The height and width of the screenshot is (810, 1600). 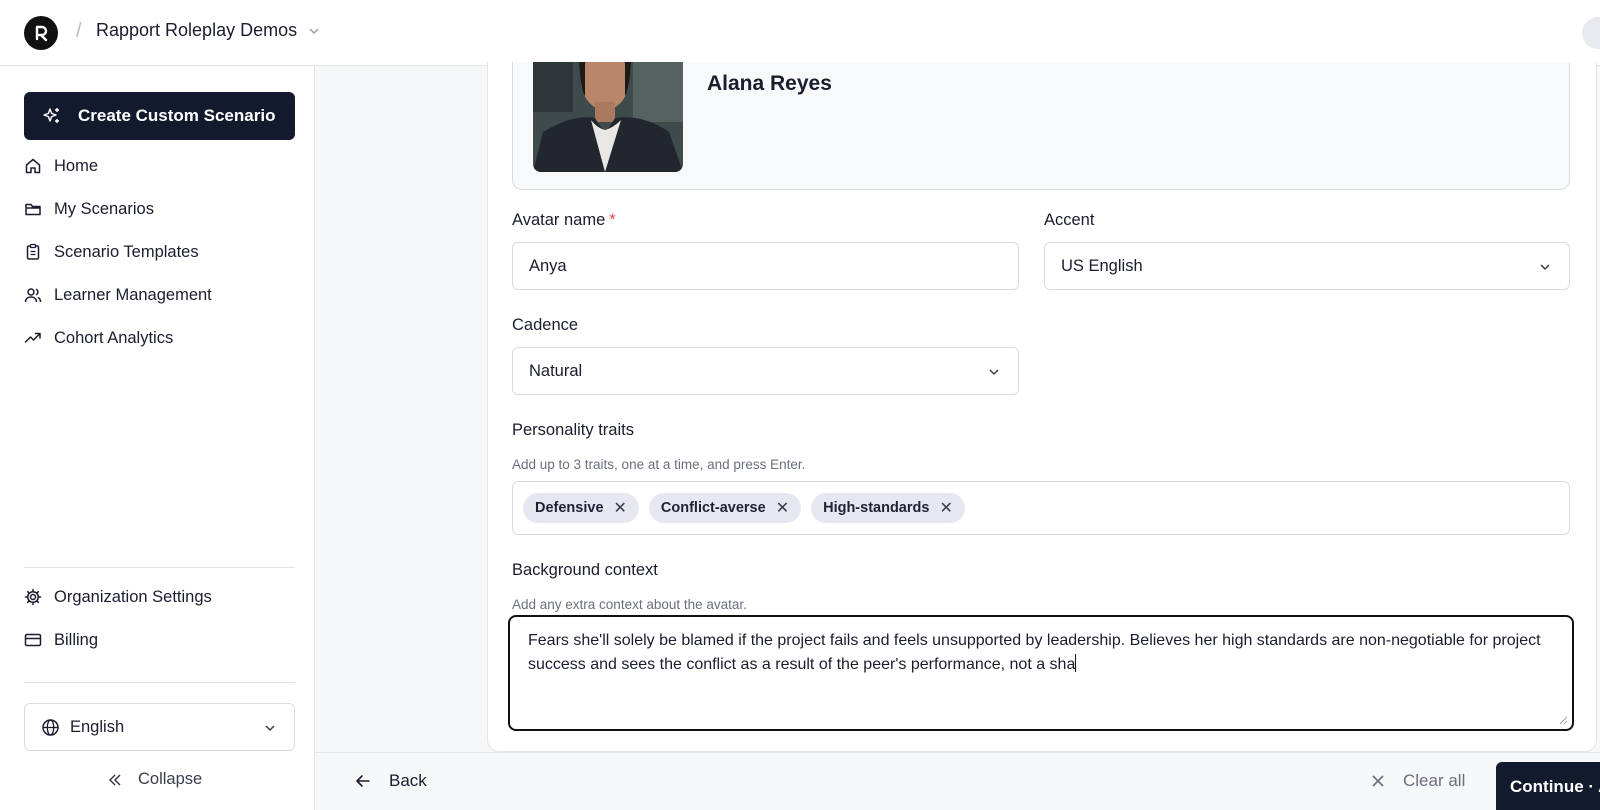 I want to click on back-label: Back, so click(x=408, y=780).